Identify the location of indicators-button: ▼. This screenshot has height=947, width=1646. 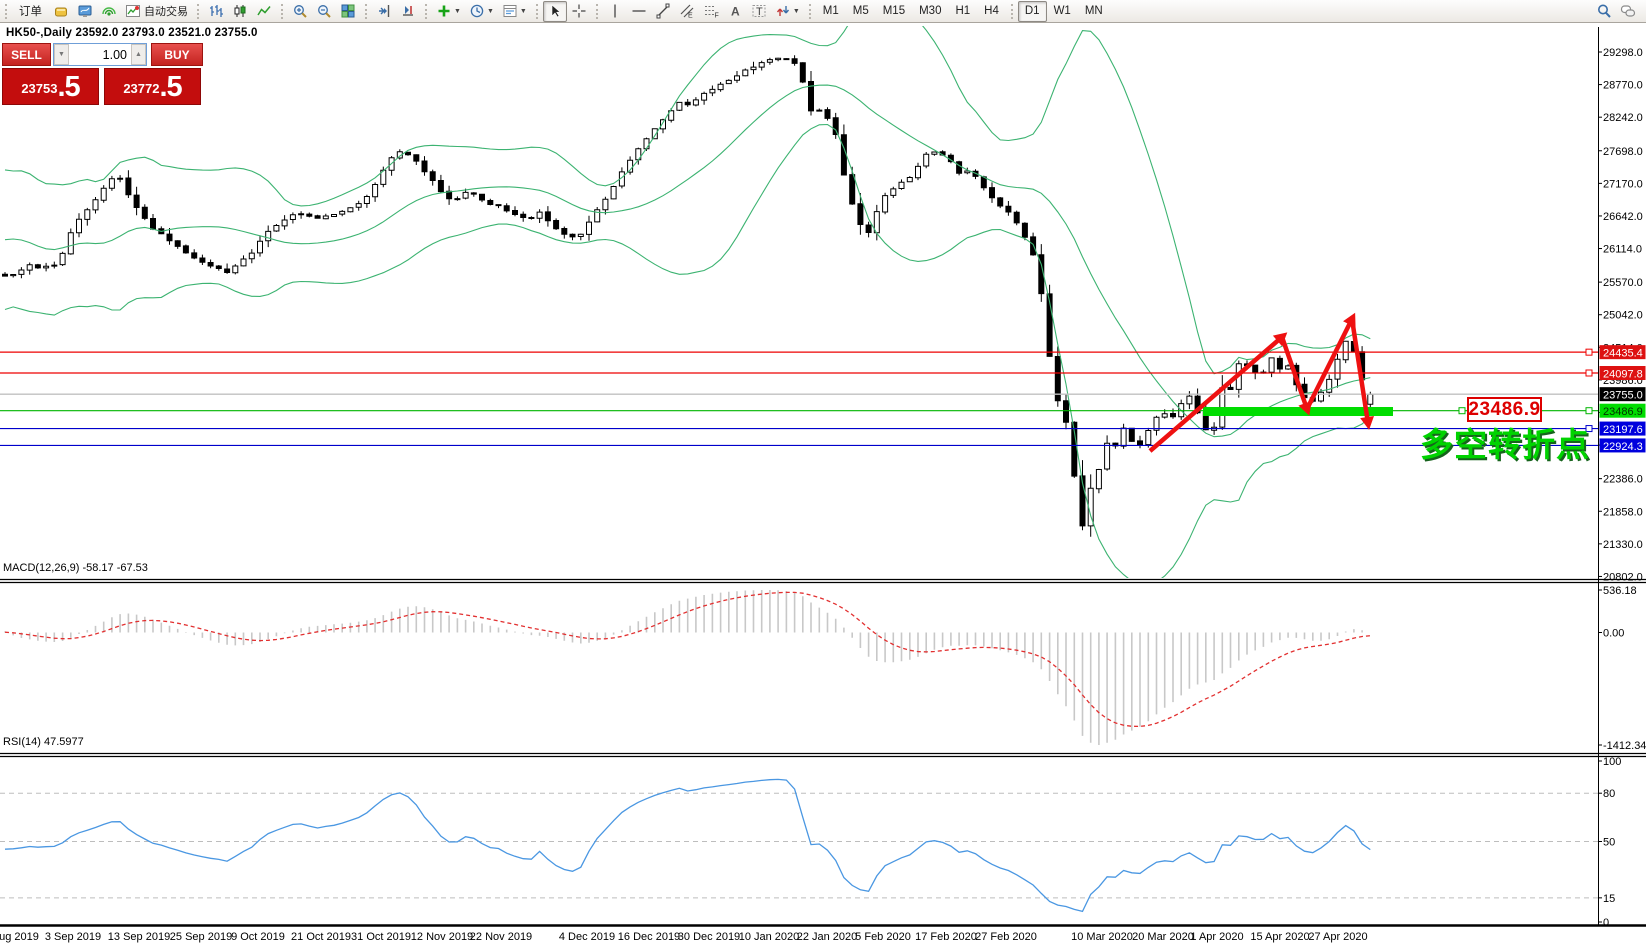
(448, 11).